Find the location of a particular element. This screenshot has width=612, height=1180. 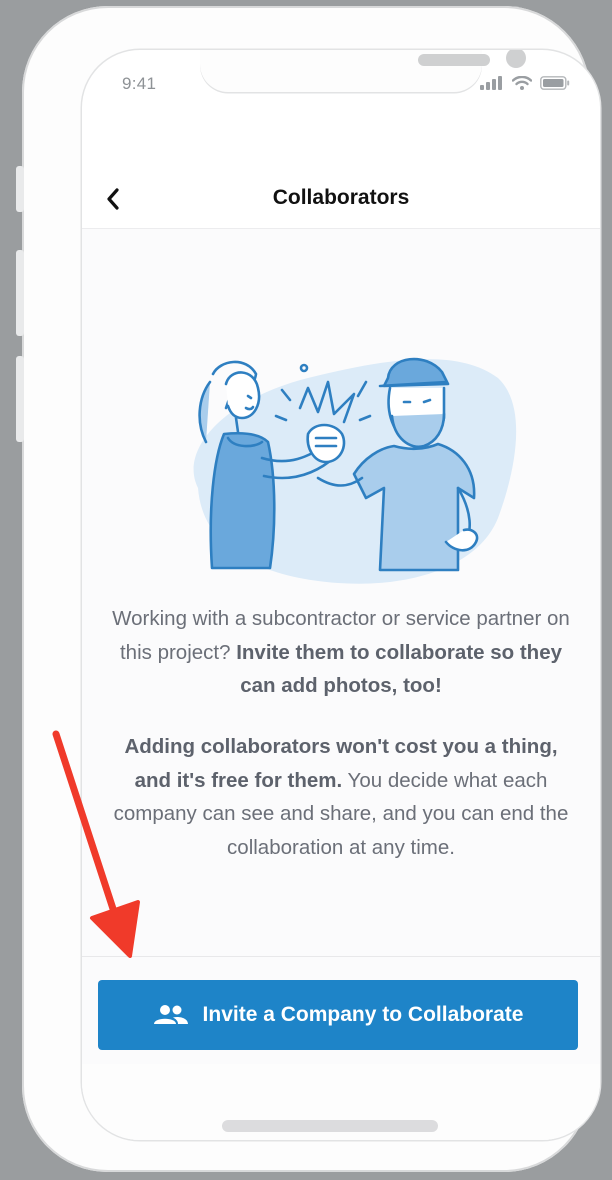

signal-icon is located at coordinates (491, 83).